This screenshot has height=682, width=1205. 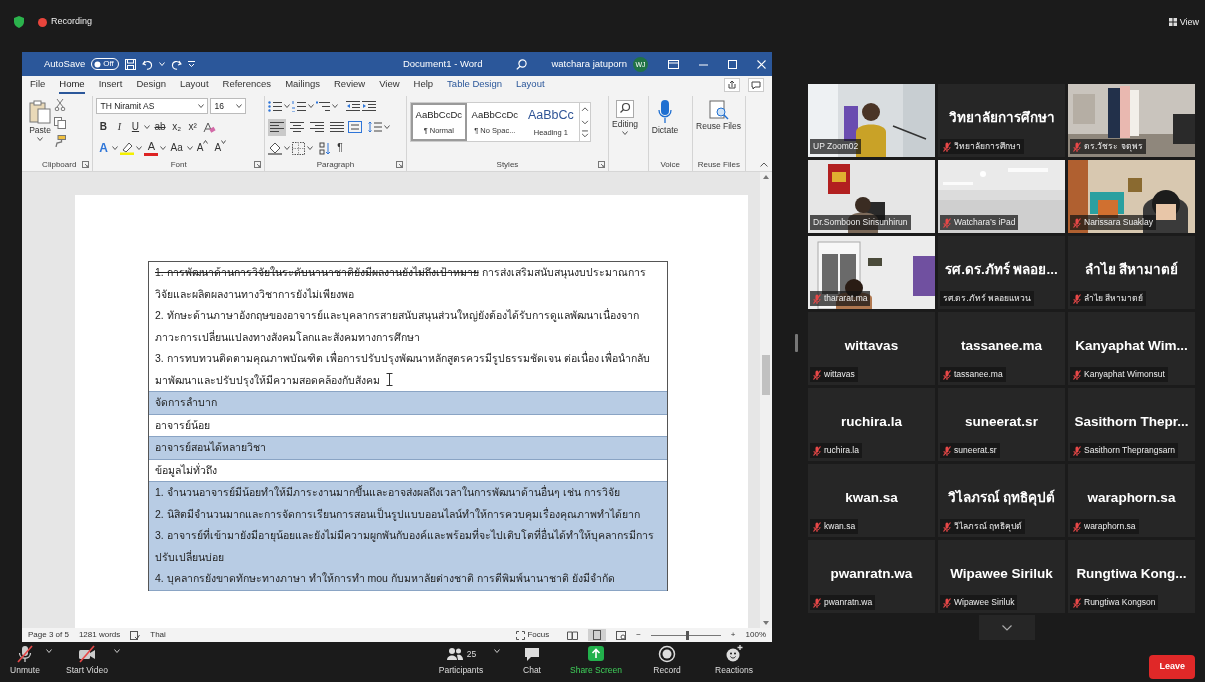 What do you see at coordinates (192, 127) in the screenshot?
I see `superscript-button: x²` at bounding box center [192, 127].